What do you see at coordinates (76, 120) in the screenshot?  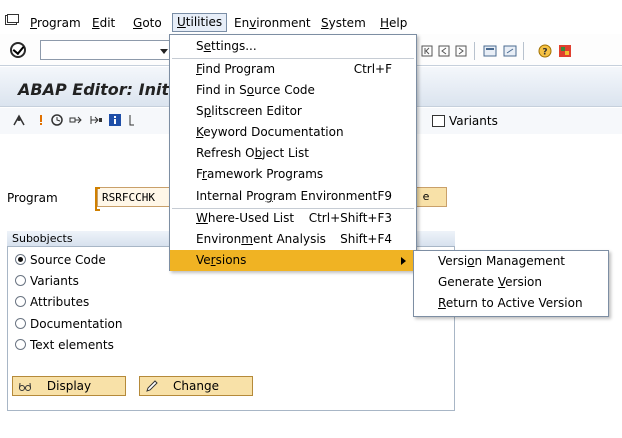 I see `where-used-icon` at bounding box center [76, 120].